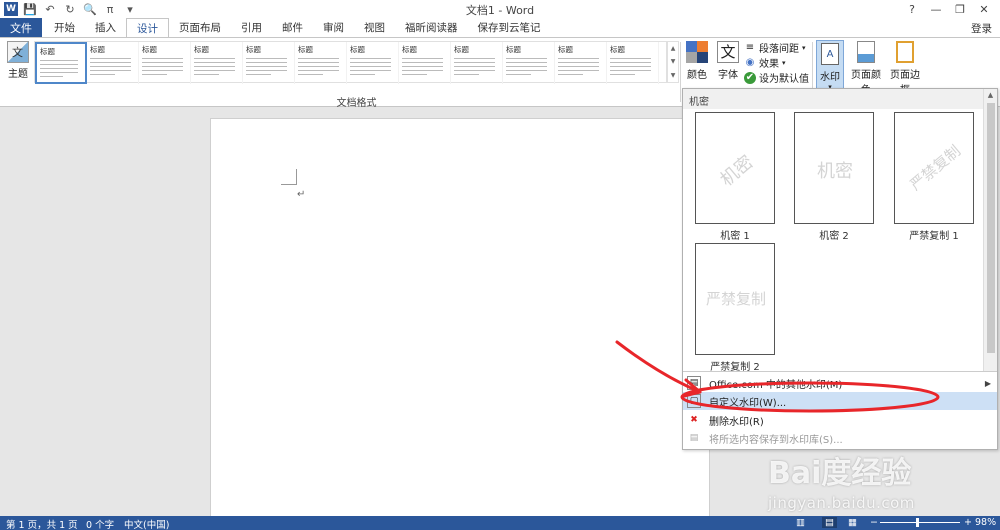 This screenshot has width=1000, height=530. What do you see at coordinates (834, 236) in the screenshot?
I see `watermark-caption: 机密 2` at bounding box center [834, 236].